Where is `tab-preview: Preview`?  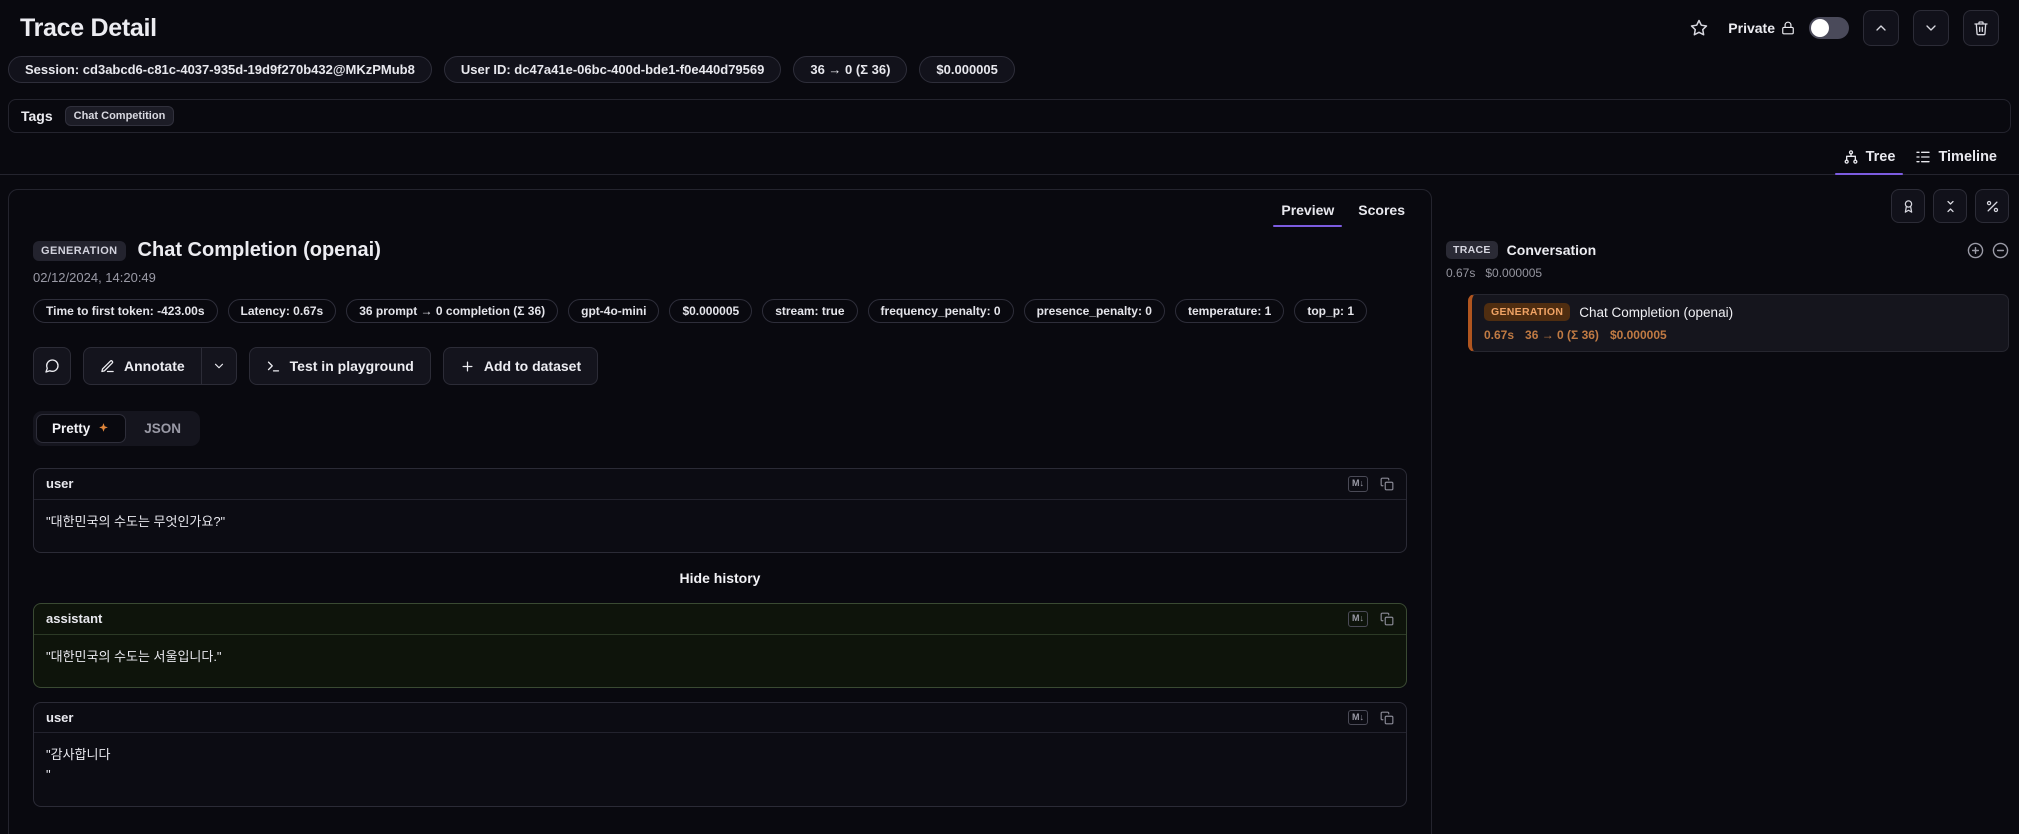 tab-preview: Preview is located at coordinates (1307, 210).